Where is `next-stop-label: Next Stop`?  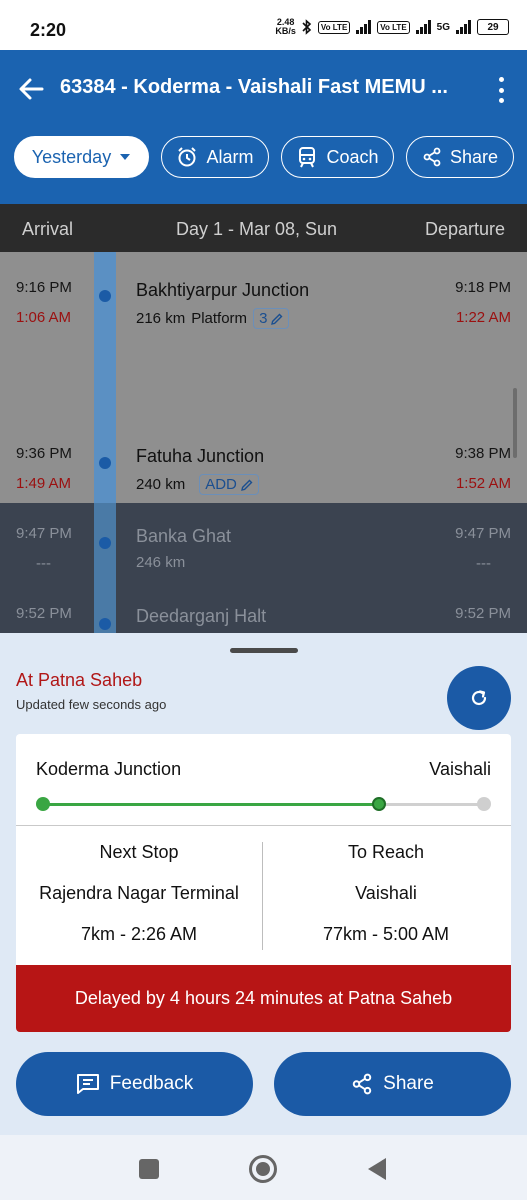
next-stop-label: Next Stop is located at coordinates (139, 852).